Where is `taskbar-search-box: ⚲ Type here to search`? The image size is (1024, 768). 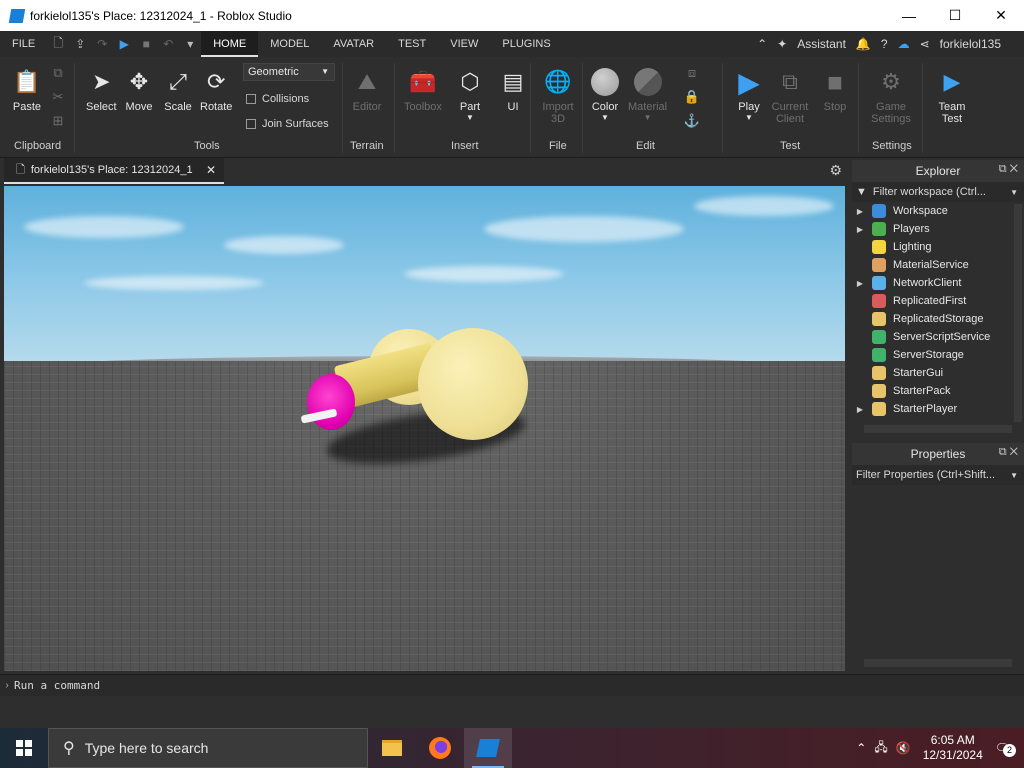
taskbar-search-box: ⚲ Type here to search is located at coordinates (208, 748).